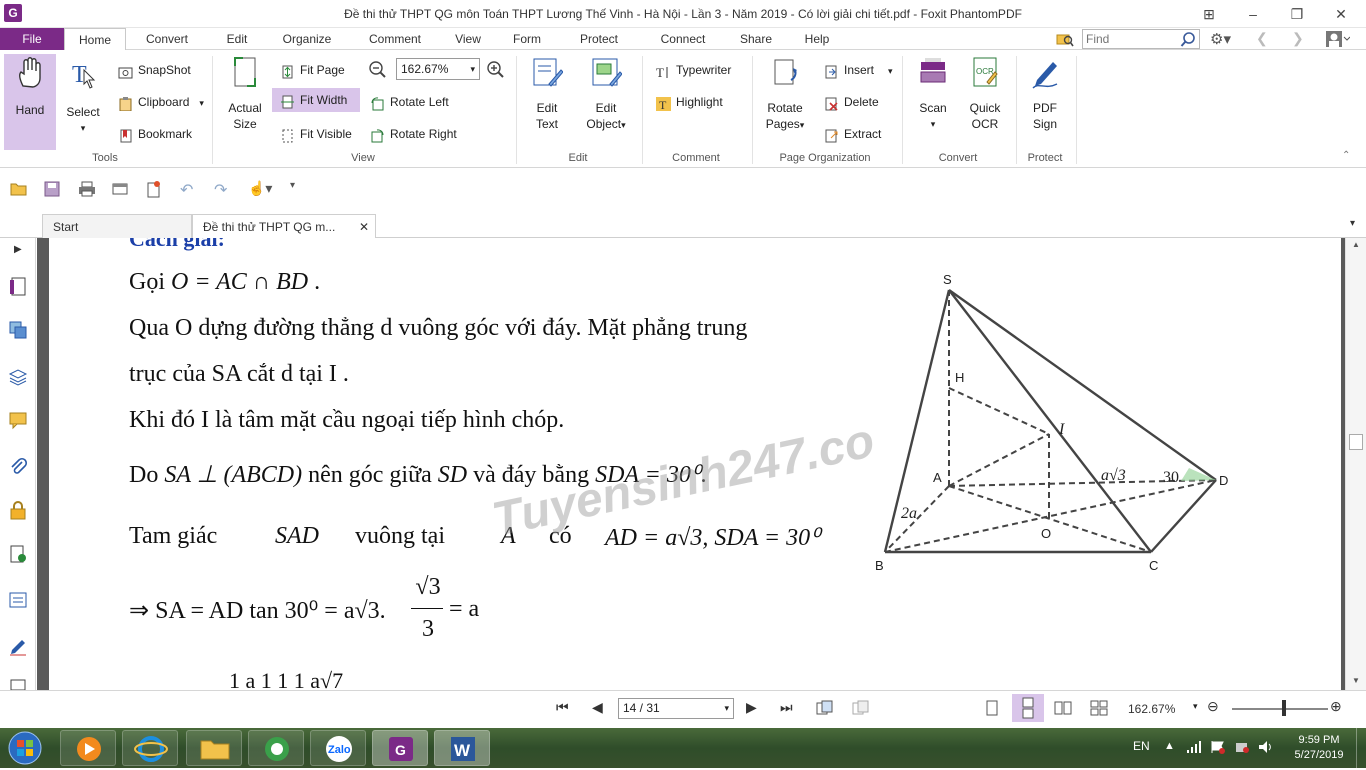  What do you see at coordinates (408, 102) in the screenshot?
I see `rotate-left-button: Rotate Left` at bounding box center [408, 102].